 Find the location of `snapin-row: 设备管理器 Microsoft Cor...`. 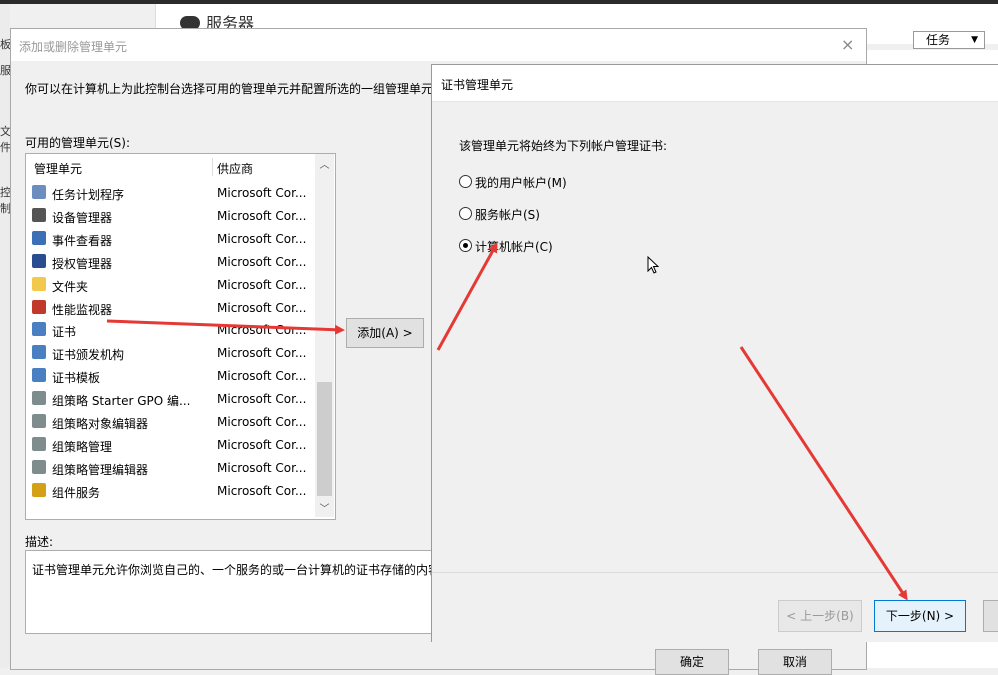

snapin-row: 设备管理器 Microsoft Cor... is located at coordinates (171, 215).